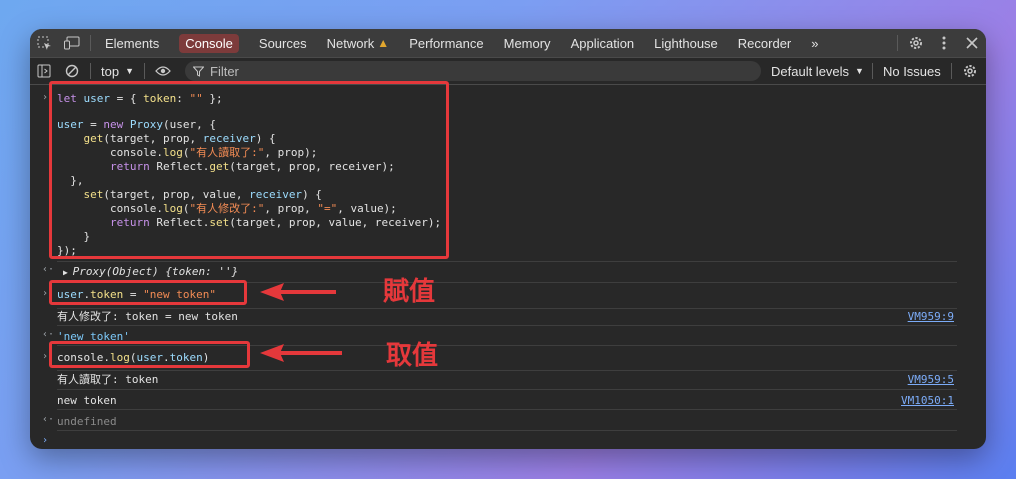 This screenshot has width=1016, height=479. I want to click on issues-button: No Issues, so click(912, 71).